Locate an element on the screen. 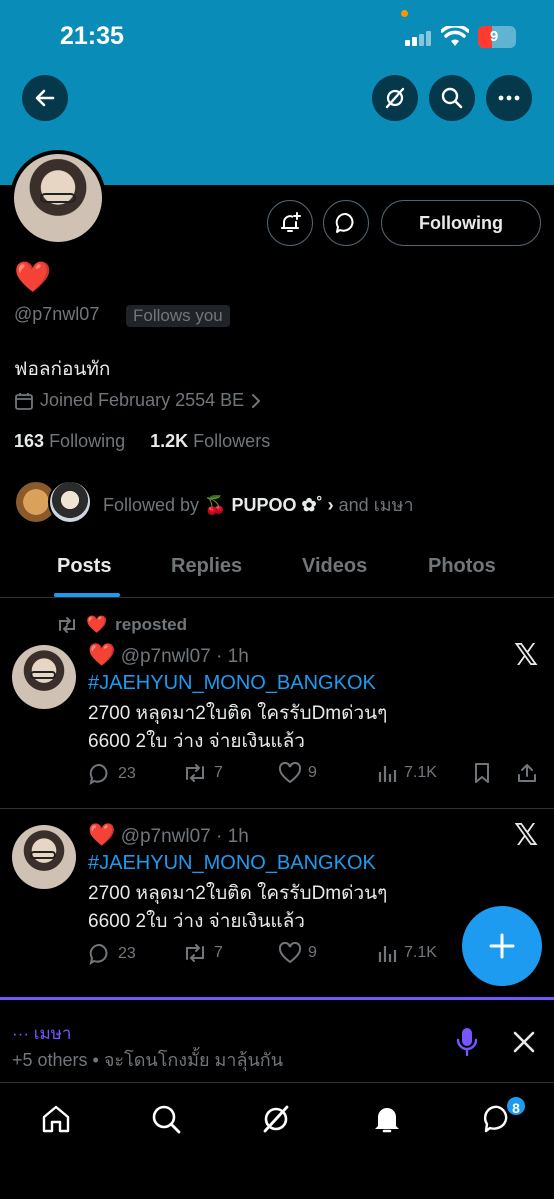 Image resolution: width=554 pixels, height=1199 pixels. status-time: 21:35 is located at coordinates (92, 36).